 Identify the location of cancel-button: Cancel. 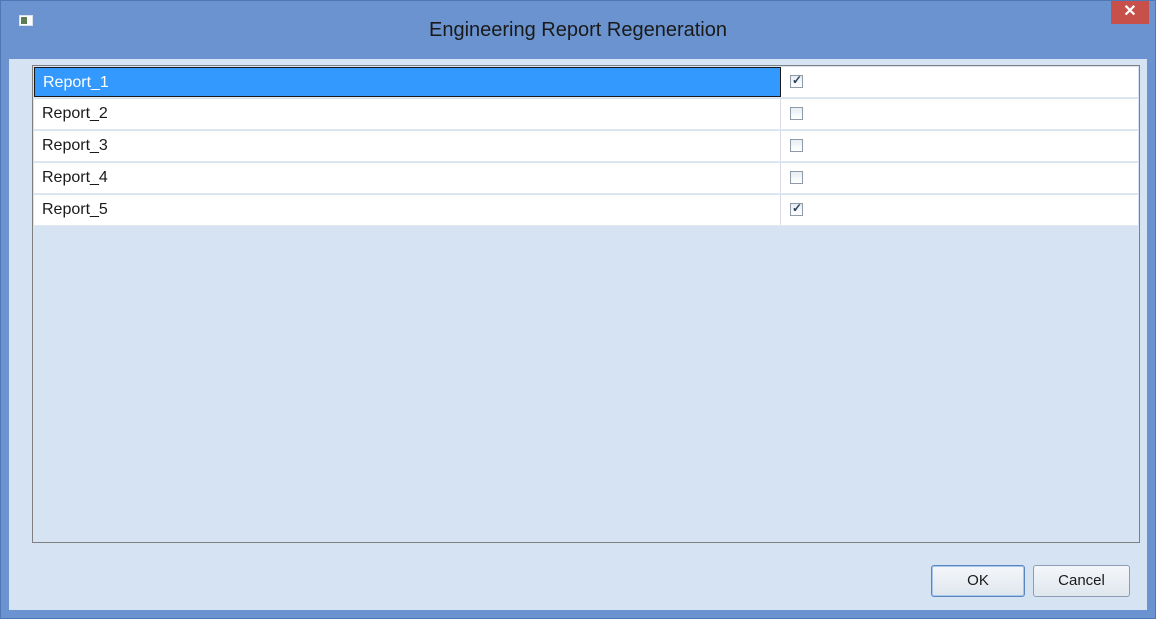
(1081, 581).